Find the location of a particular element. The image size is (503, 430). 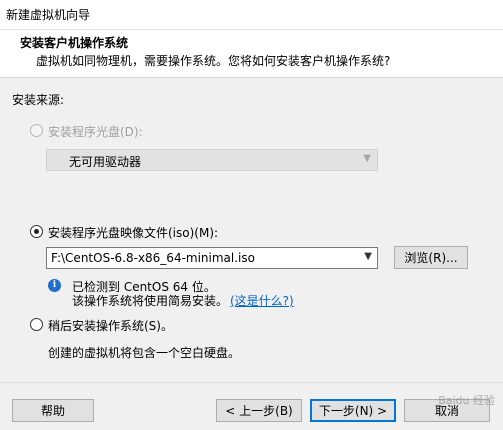

cancel-button: 取消 is located at coordinates (447, 410).